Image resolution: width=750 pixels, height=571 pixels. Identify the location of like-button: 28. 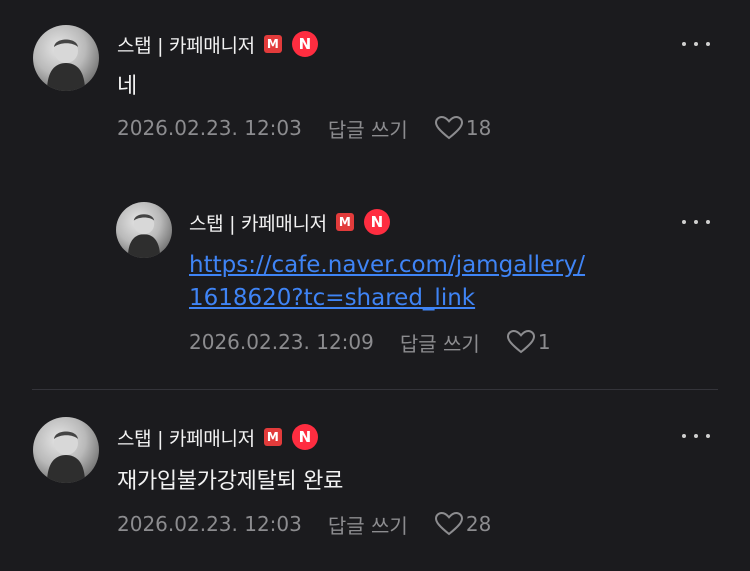
(462, 524).